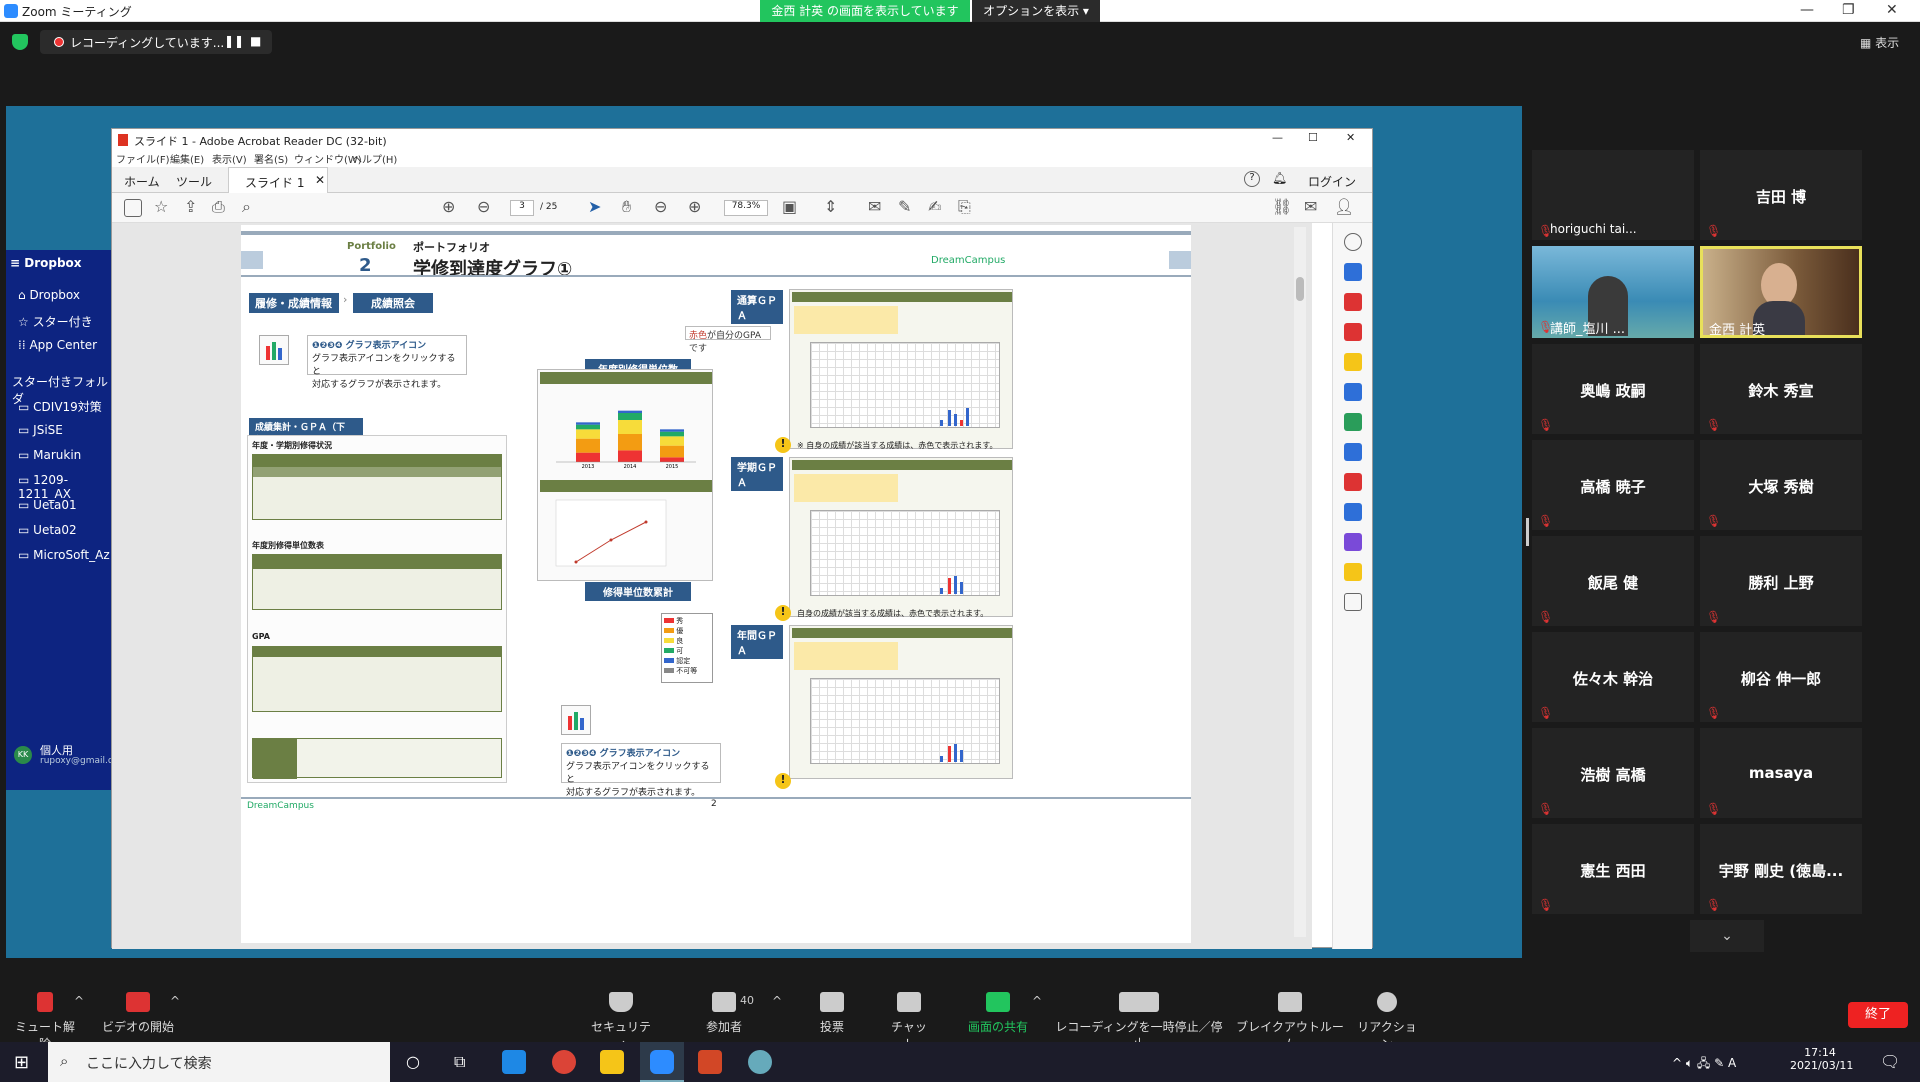  Describe the element at coordinates (830, 206) in the screenshot. I see `scroll-mode-icon: ⇕` at that location.